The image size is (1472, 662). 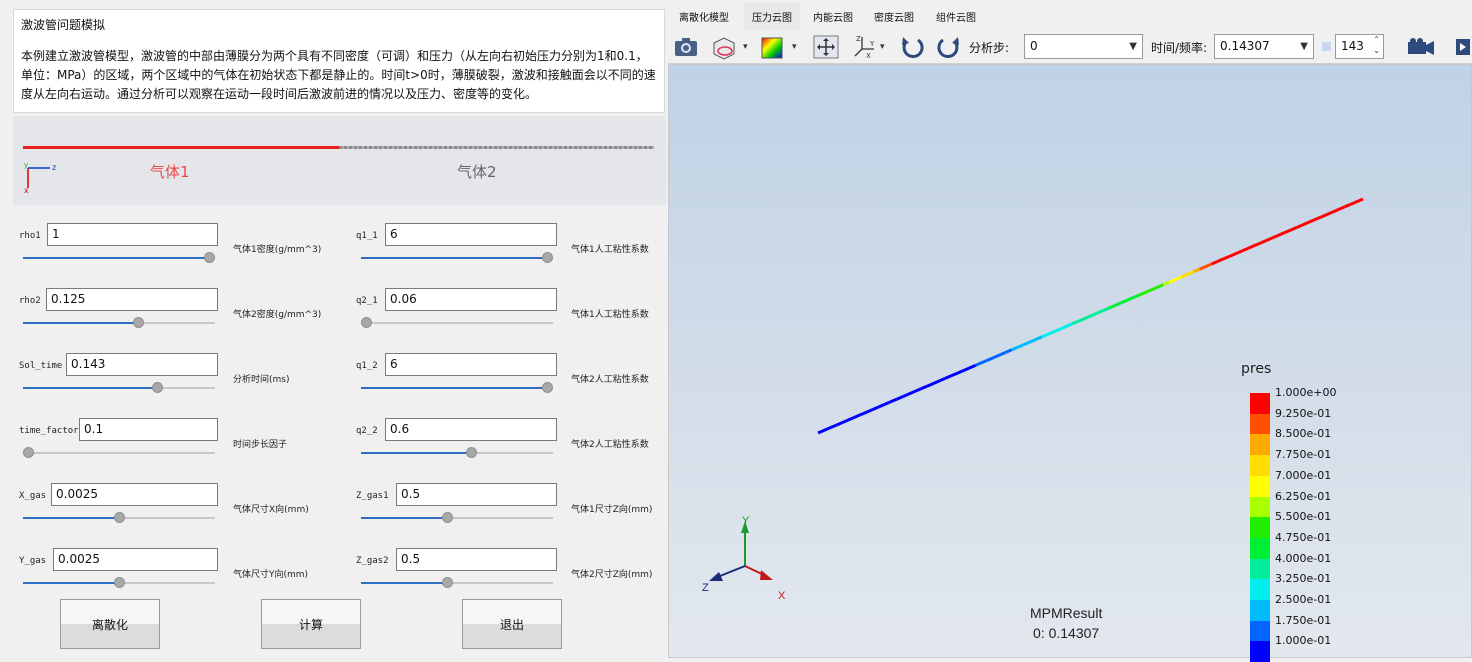 What do you see at coordinates (476, 494) in the screenshot?
I see `param-input-z_gas1: 0.5` at bounding box center [476, 494].